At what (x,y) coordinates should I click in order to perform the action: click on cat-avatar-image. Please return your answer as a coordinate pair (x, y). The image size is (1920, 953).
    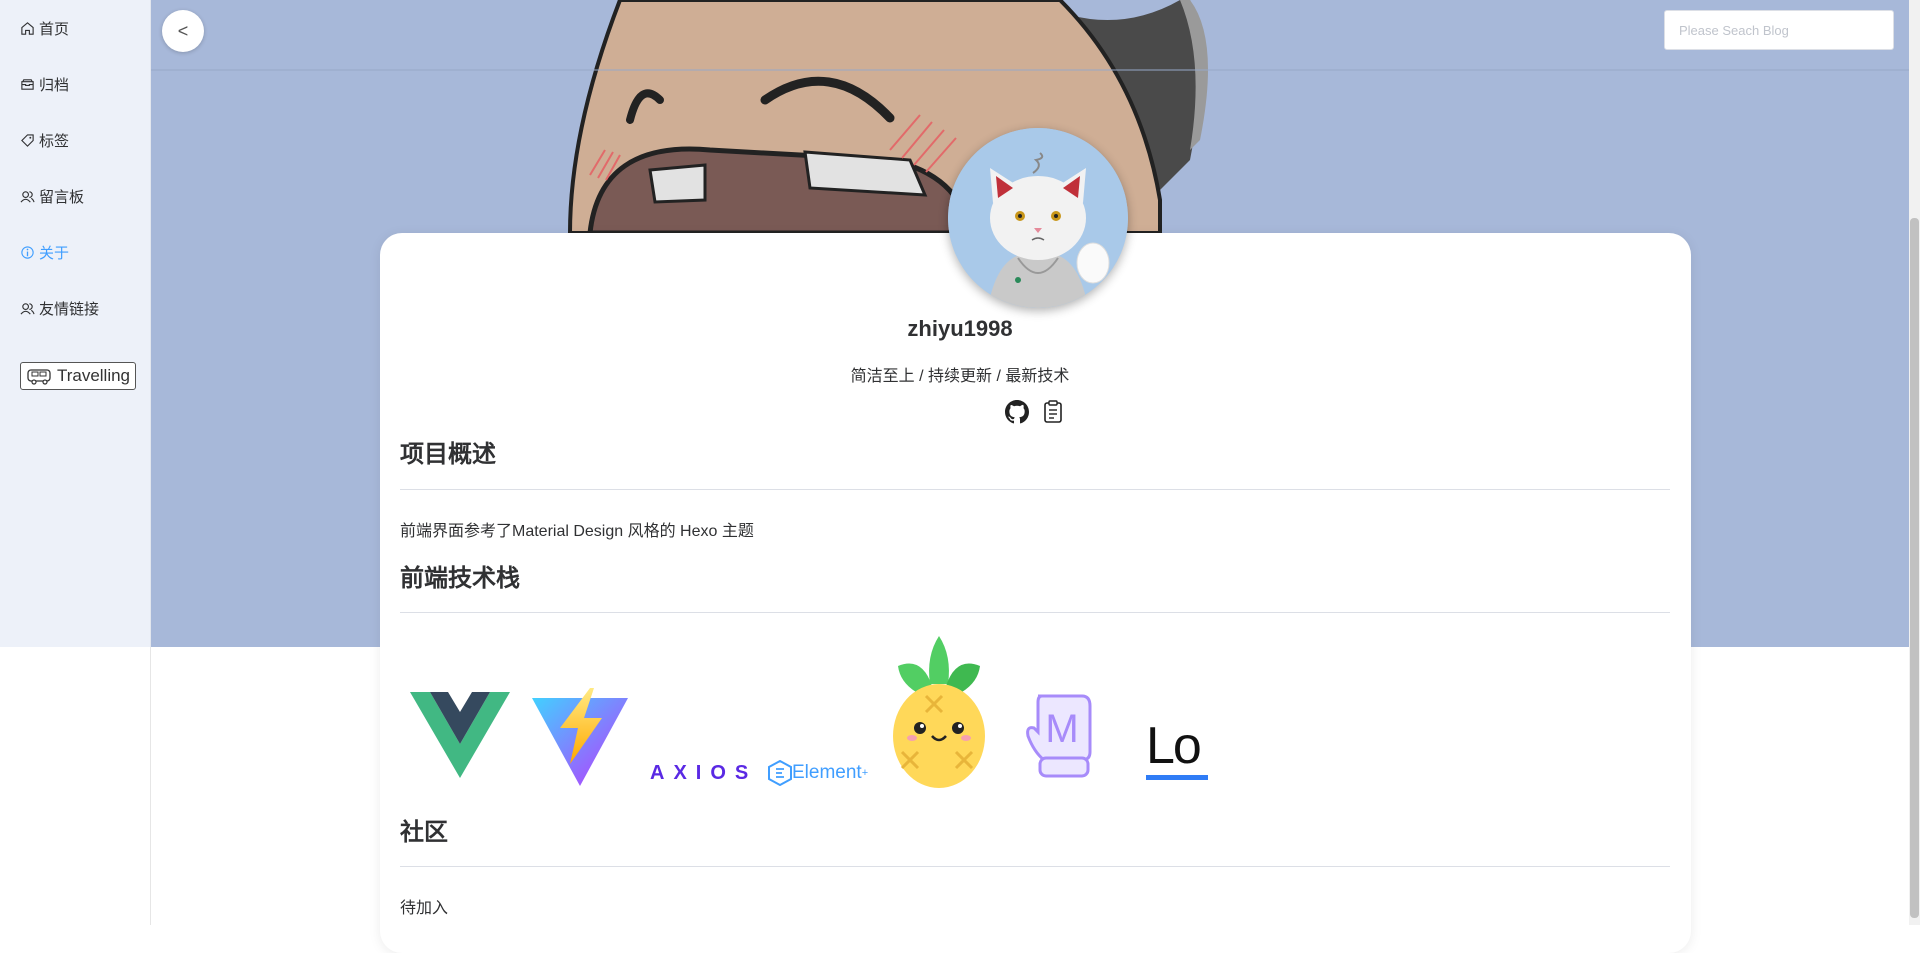
    Looking at the image, I should click on (1038, 218).